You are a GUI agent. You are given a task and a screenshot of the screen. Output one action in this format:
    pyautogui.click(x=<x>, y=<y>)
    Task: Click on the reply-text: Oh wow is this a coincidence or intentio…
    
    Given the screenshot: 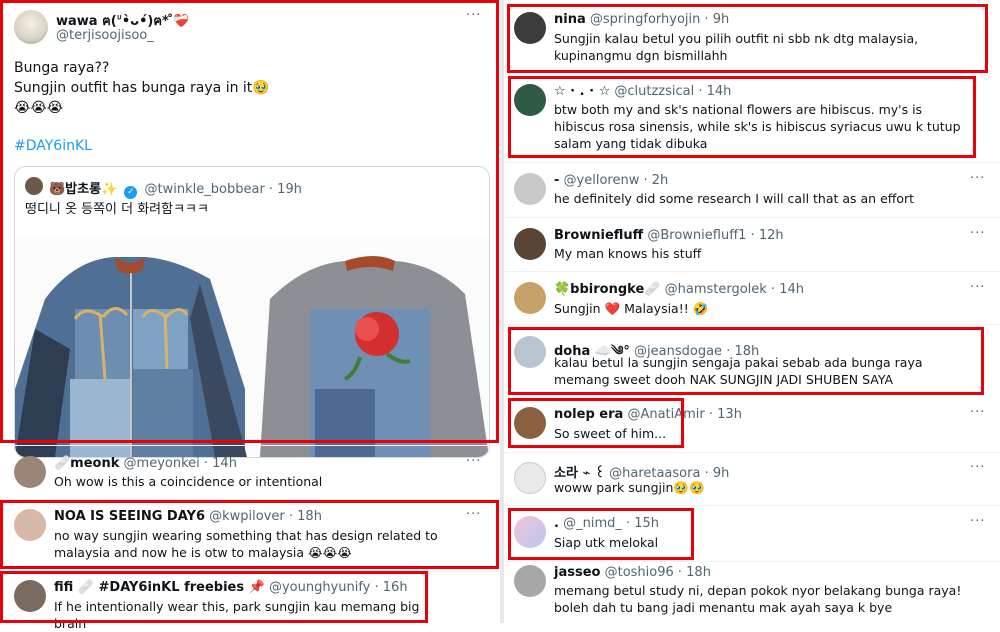 What is the action you would take?
    pyautogui.click(x=188, y=481)
    